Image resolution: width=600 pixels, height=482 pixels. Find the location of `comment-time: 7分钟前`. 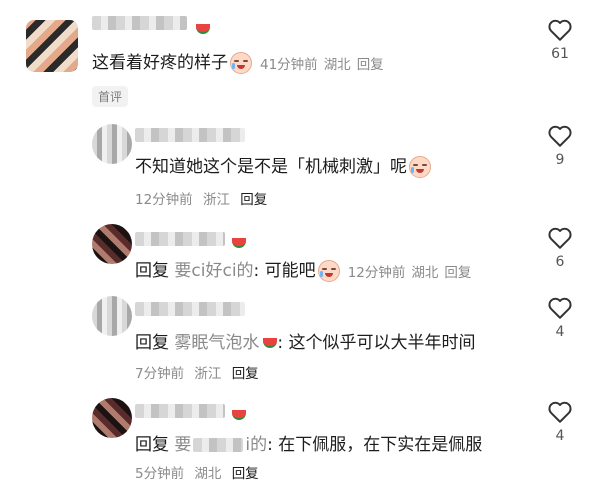

comment-time: 7分钟前 is located at coordinates (160, 374).